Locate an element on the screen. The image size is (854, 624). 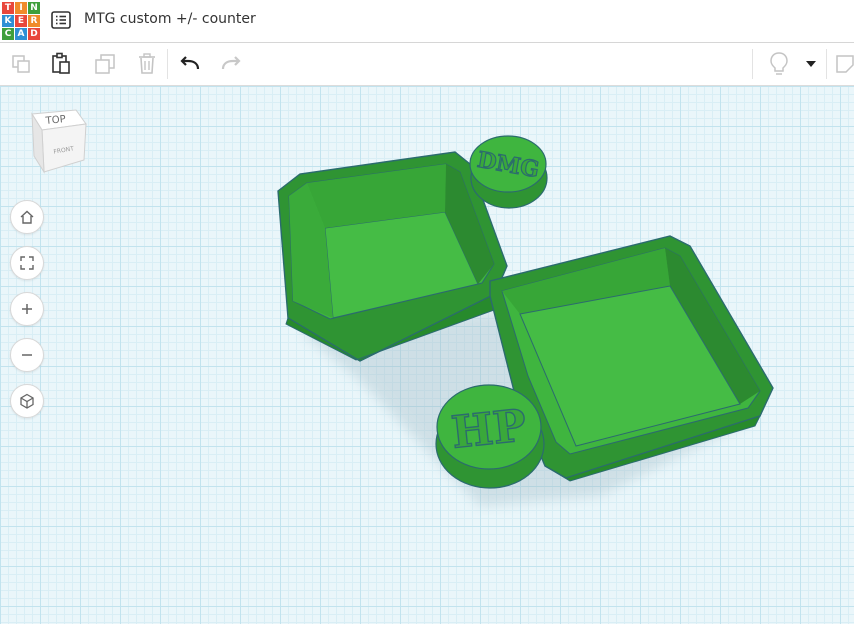
logo-tile: K is located at coordinates (8, 21).